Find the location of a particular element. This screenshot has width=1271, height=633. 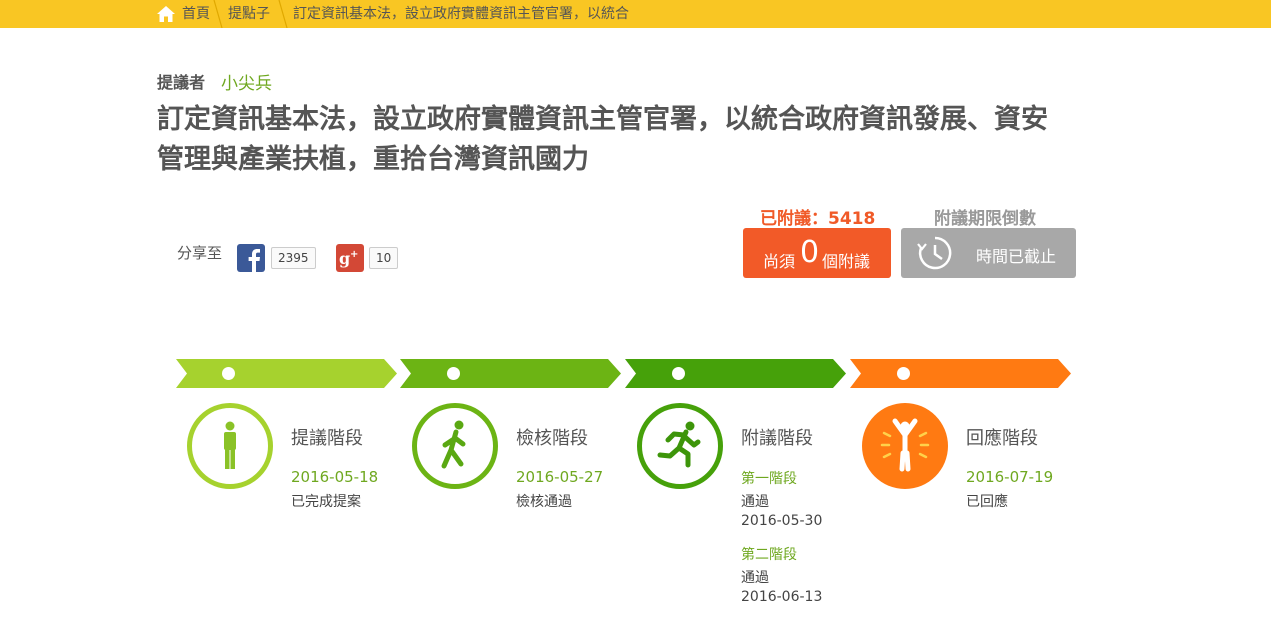

running-person-icon is located at coordinates (679, 444).